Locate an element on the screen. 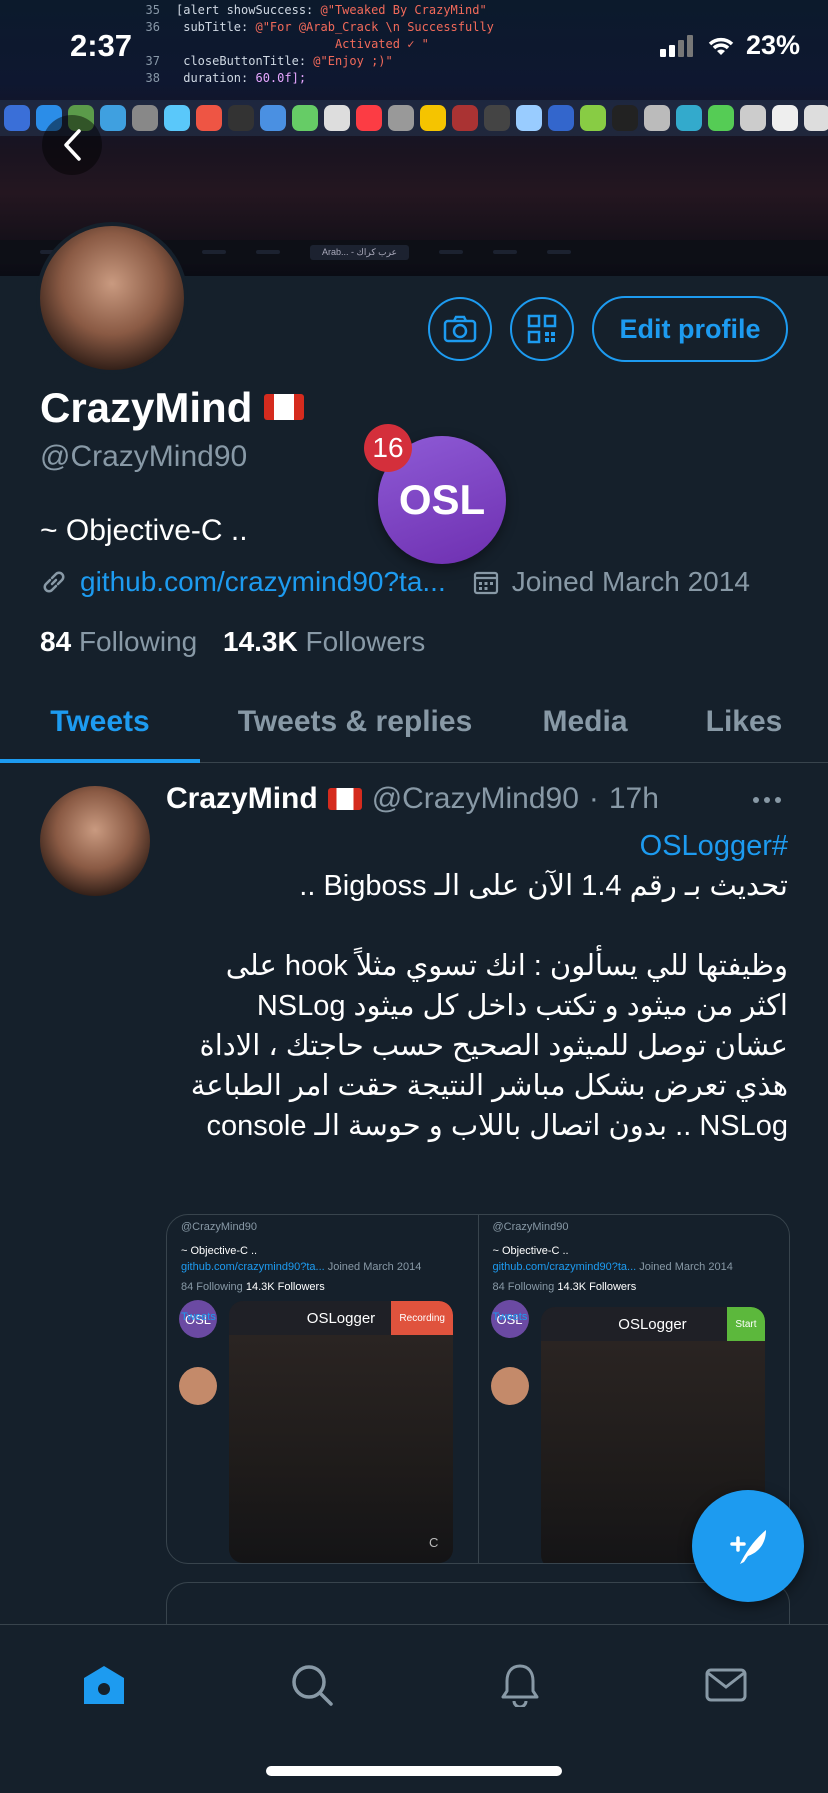  followers-link: 14.3K Followers is located at coordinates (324, 641).